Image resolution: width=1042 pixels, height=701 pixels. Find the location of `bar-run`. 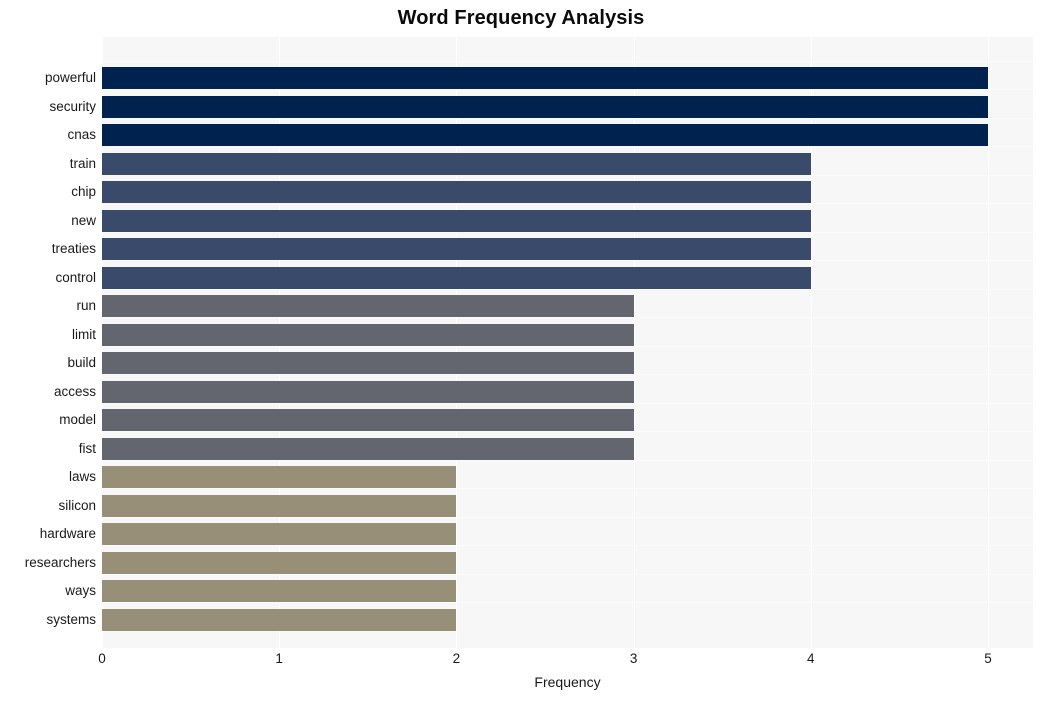

bar-run is located at coordinates (368, 306).